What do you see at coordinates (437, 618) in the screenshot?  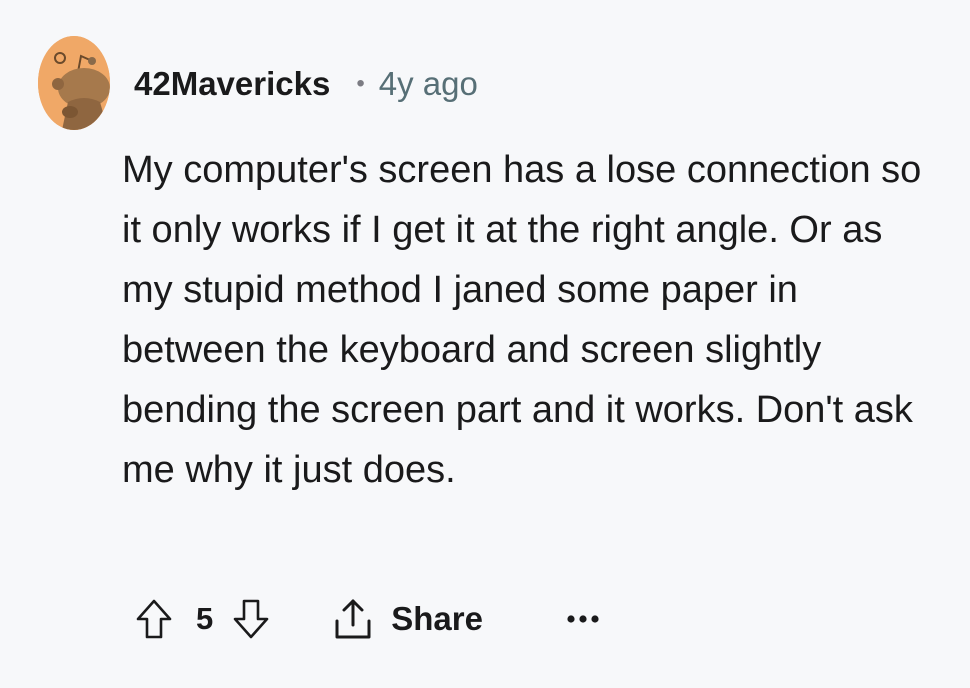 I see `share-label: Share` at bounding box center [437, 618].